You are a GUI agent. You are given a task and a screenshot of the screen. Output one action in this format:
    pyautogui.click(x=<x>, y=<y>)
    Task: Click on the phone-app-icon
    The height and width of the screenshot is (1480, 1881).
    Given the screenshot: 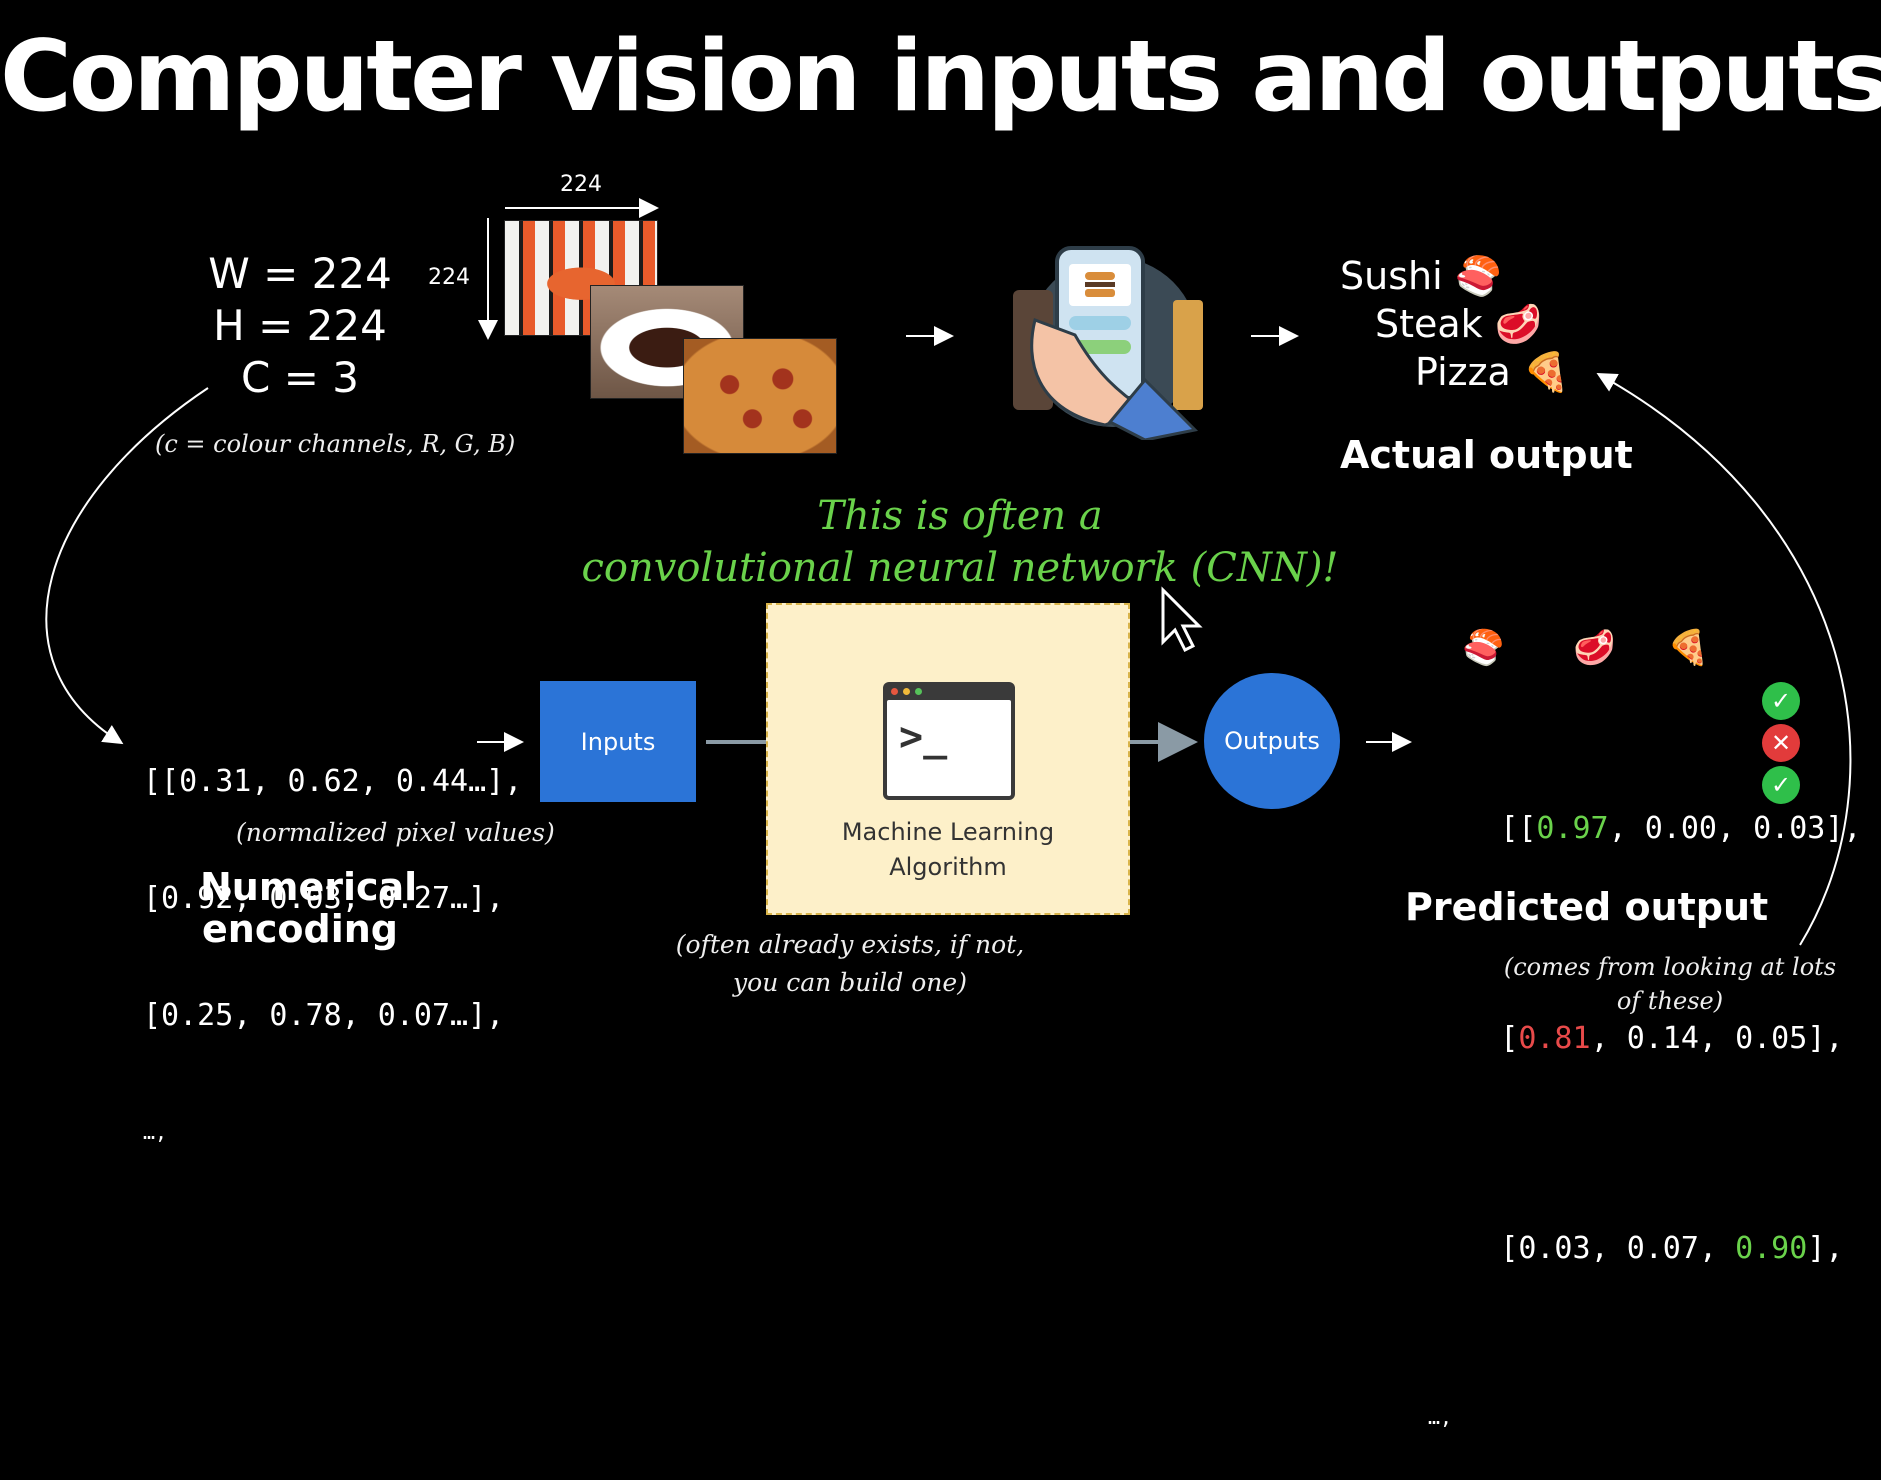 What is the action you would take?
    pyautogui.click(x=1108, y=343)
    